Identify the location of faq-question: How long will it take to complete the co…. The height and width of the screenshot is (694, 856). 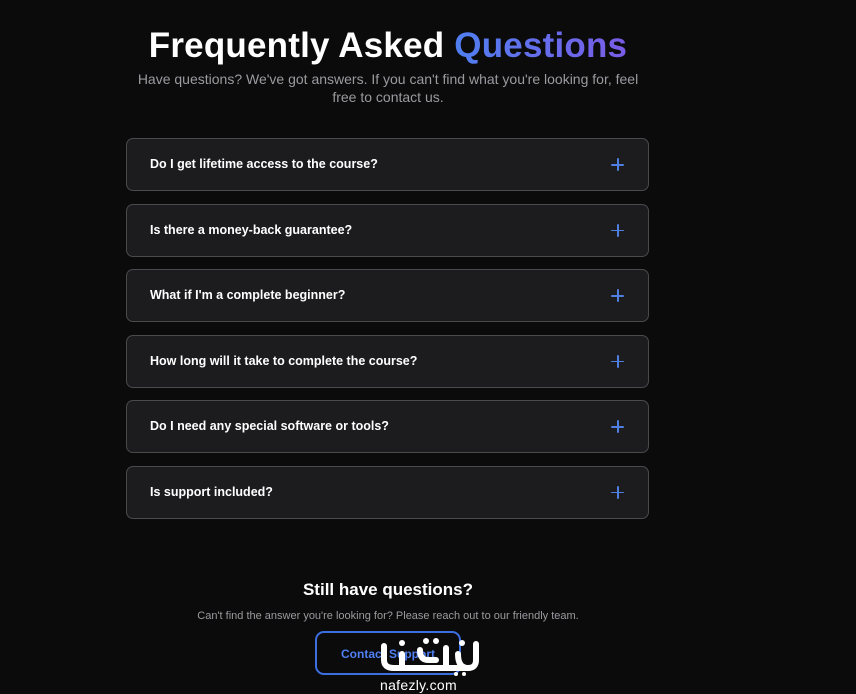
(284, 360).